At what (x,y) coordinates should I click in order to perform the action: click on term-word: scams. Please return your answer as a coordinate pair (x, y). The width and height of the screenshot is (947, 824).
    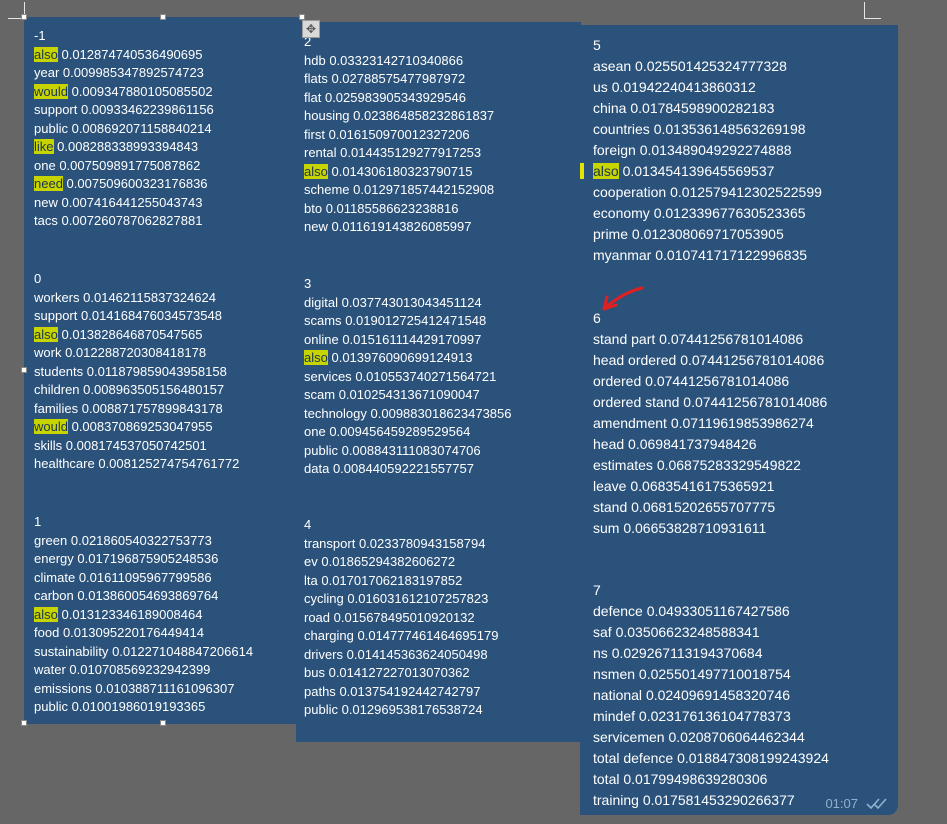
    Looking at the image, I should click on (323, 320).